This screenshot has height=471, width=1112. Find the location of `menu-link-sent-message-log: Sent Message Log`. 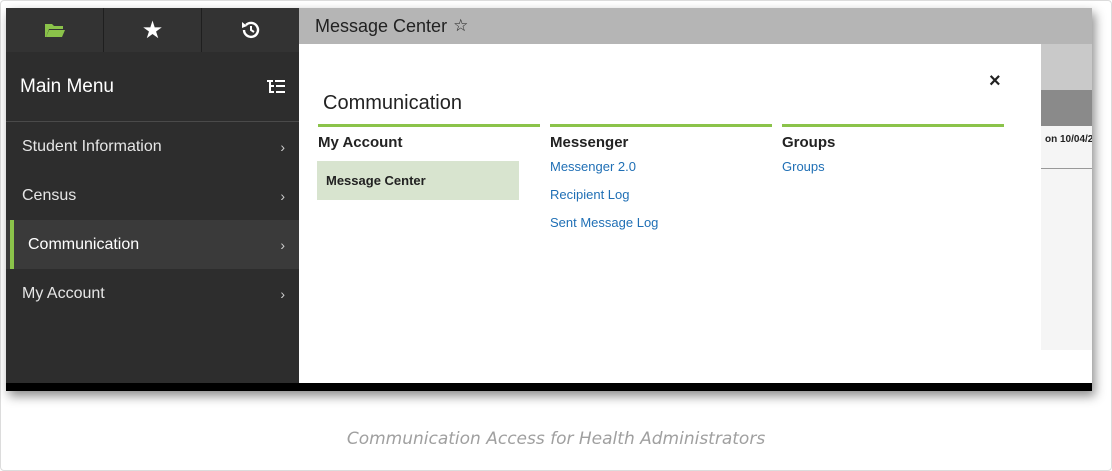

menu-link-sent-message-log: Sent Message Log is located at coordinates (661, 229).